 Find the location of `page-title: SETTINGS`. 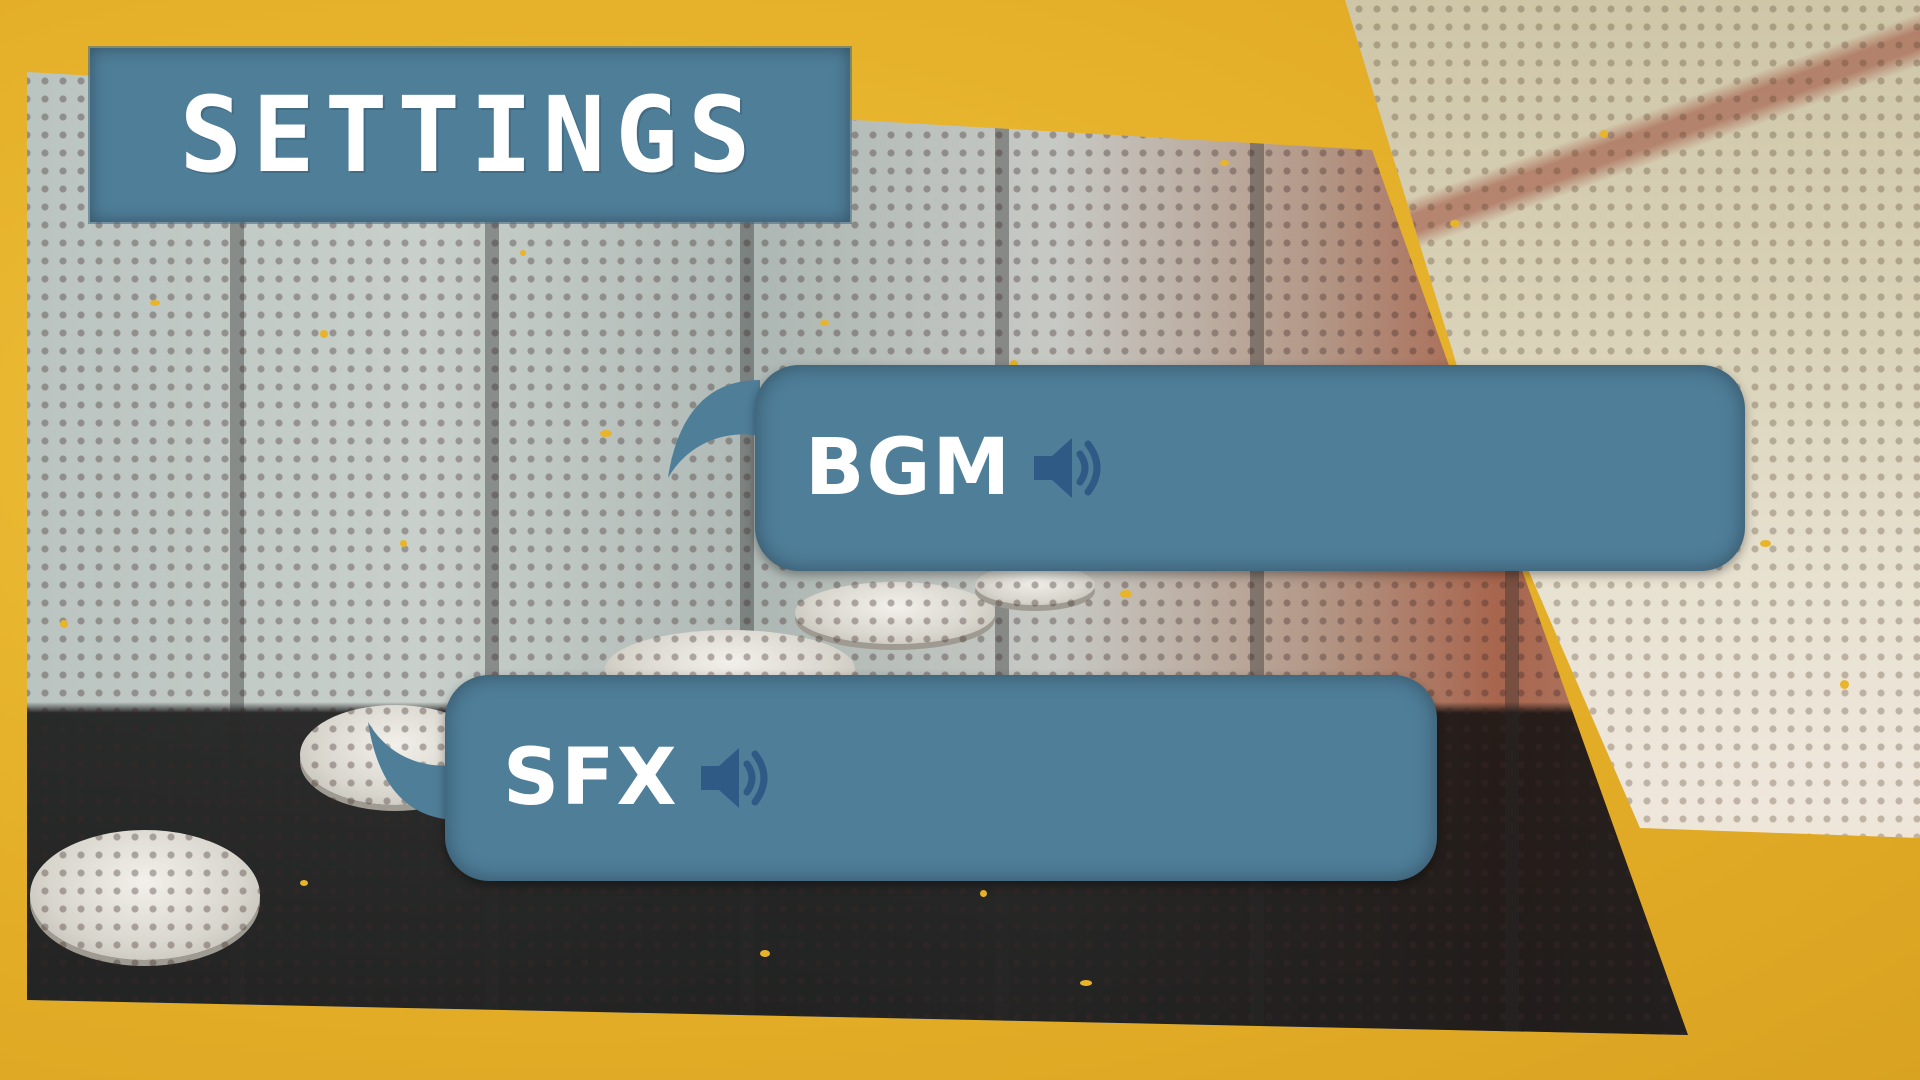

page-title: SETTINGS is located at coordinates (470, 135).